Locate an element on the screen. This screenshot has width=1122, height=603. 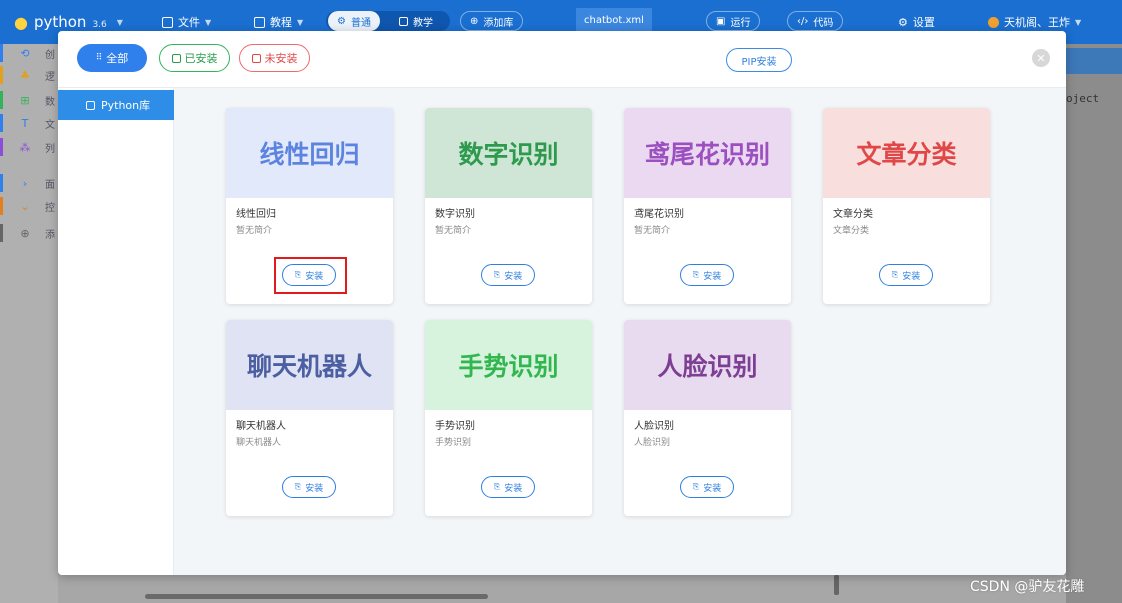
category-item: ⌄ 控 is located at coordinates (29, 206).